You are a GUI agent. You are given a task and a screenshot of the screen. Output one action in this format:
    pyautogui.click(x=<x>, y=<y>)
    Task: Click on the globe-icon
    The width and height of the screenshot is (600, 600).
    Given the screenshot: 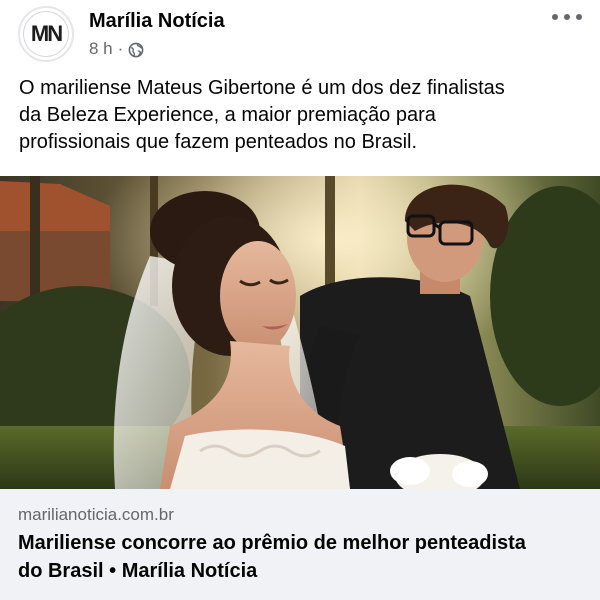 What is the action you would take?
    pyautogui.click(x=136, y=50)
    